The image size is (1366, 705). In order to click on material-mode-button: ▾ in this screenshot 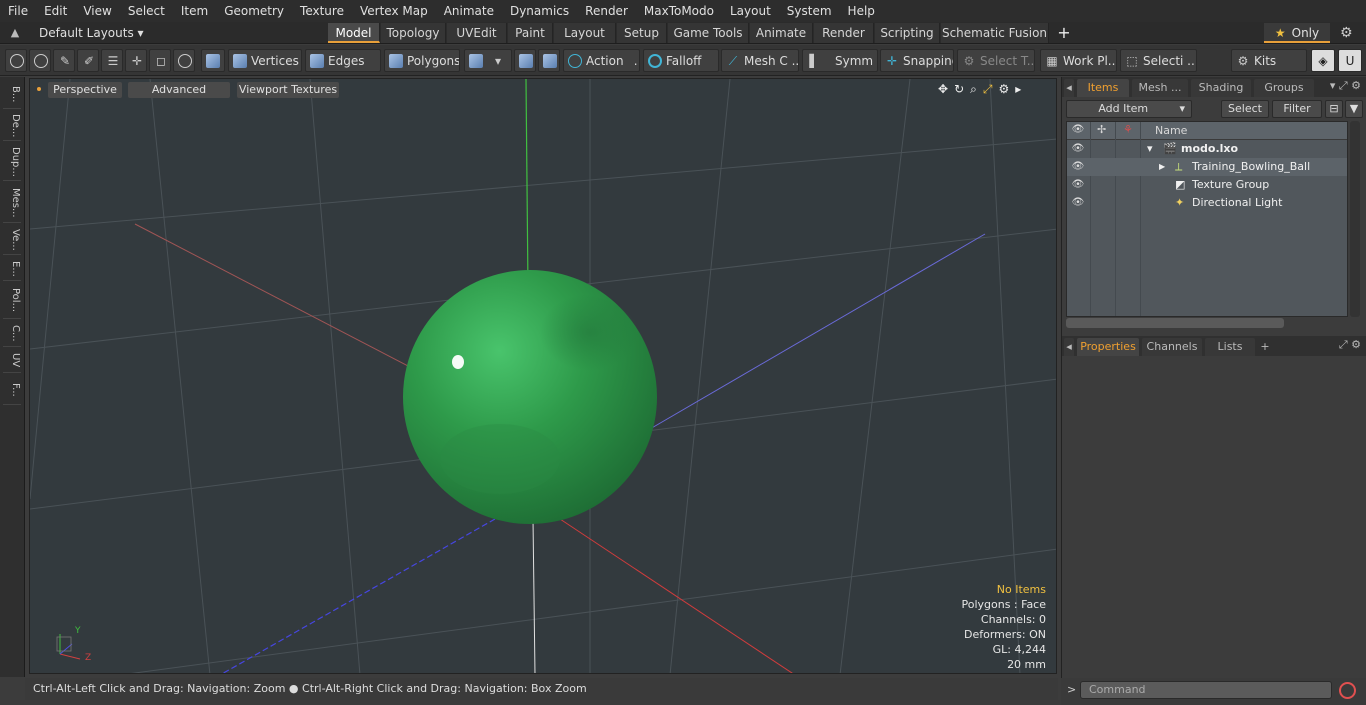, I will do `click(488, 60)`.